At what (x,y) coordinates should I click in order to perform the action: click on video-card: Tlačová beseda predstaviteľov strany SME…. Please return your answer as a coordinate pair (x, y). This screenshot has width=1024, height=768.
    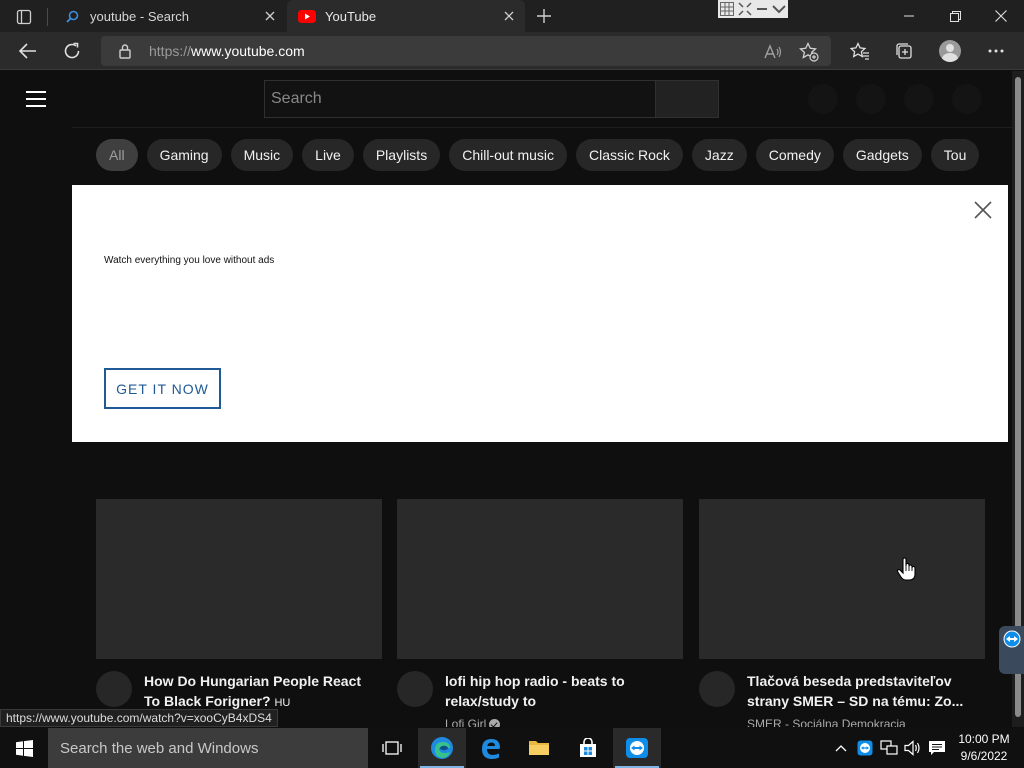
    Looking at the image, I should click on (842, 613).